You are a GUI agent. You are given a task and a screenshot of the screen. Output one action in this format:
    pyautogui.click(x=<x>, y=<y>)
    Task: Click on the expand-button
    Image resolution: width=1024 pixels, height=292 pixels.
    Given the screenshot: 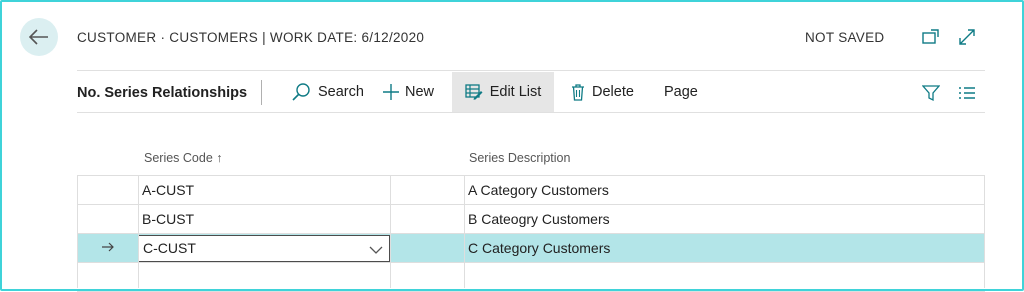 What is the action you would take?
    pyautogui.click(x=967, y=37)
    